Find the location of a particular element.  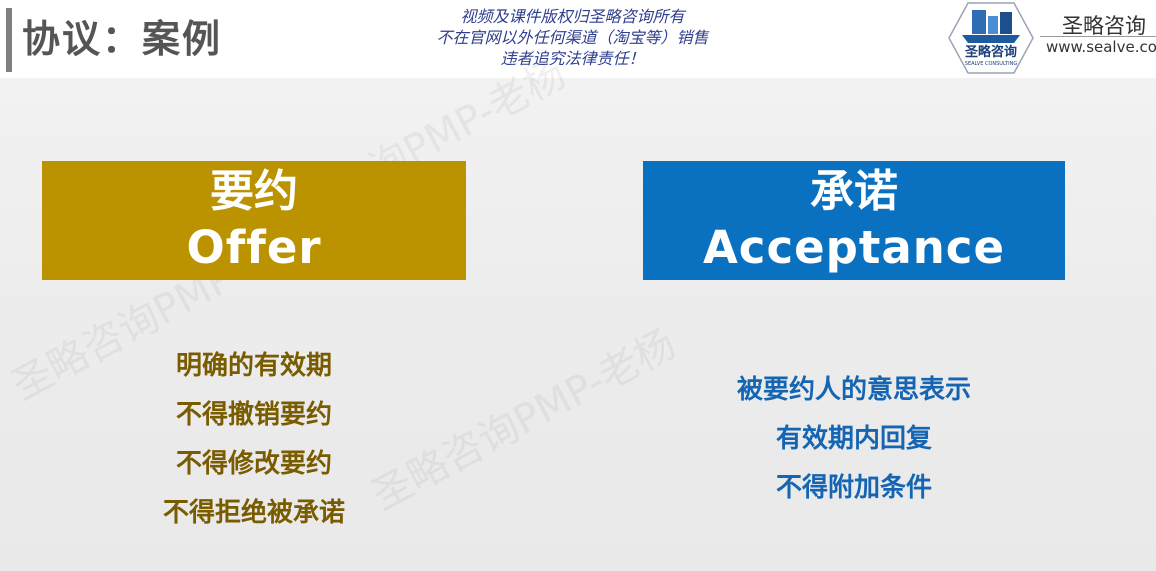

copyright-line: 不在官网以外任何渠道（淘宝等）销售 is located at coordinates (572, 37).